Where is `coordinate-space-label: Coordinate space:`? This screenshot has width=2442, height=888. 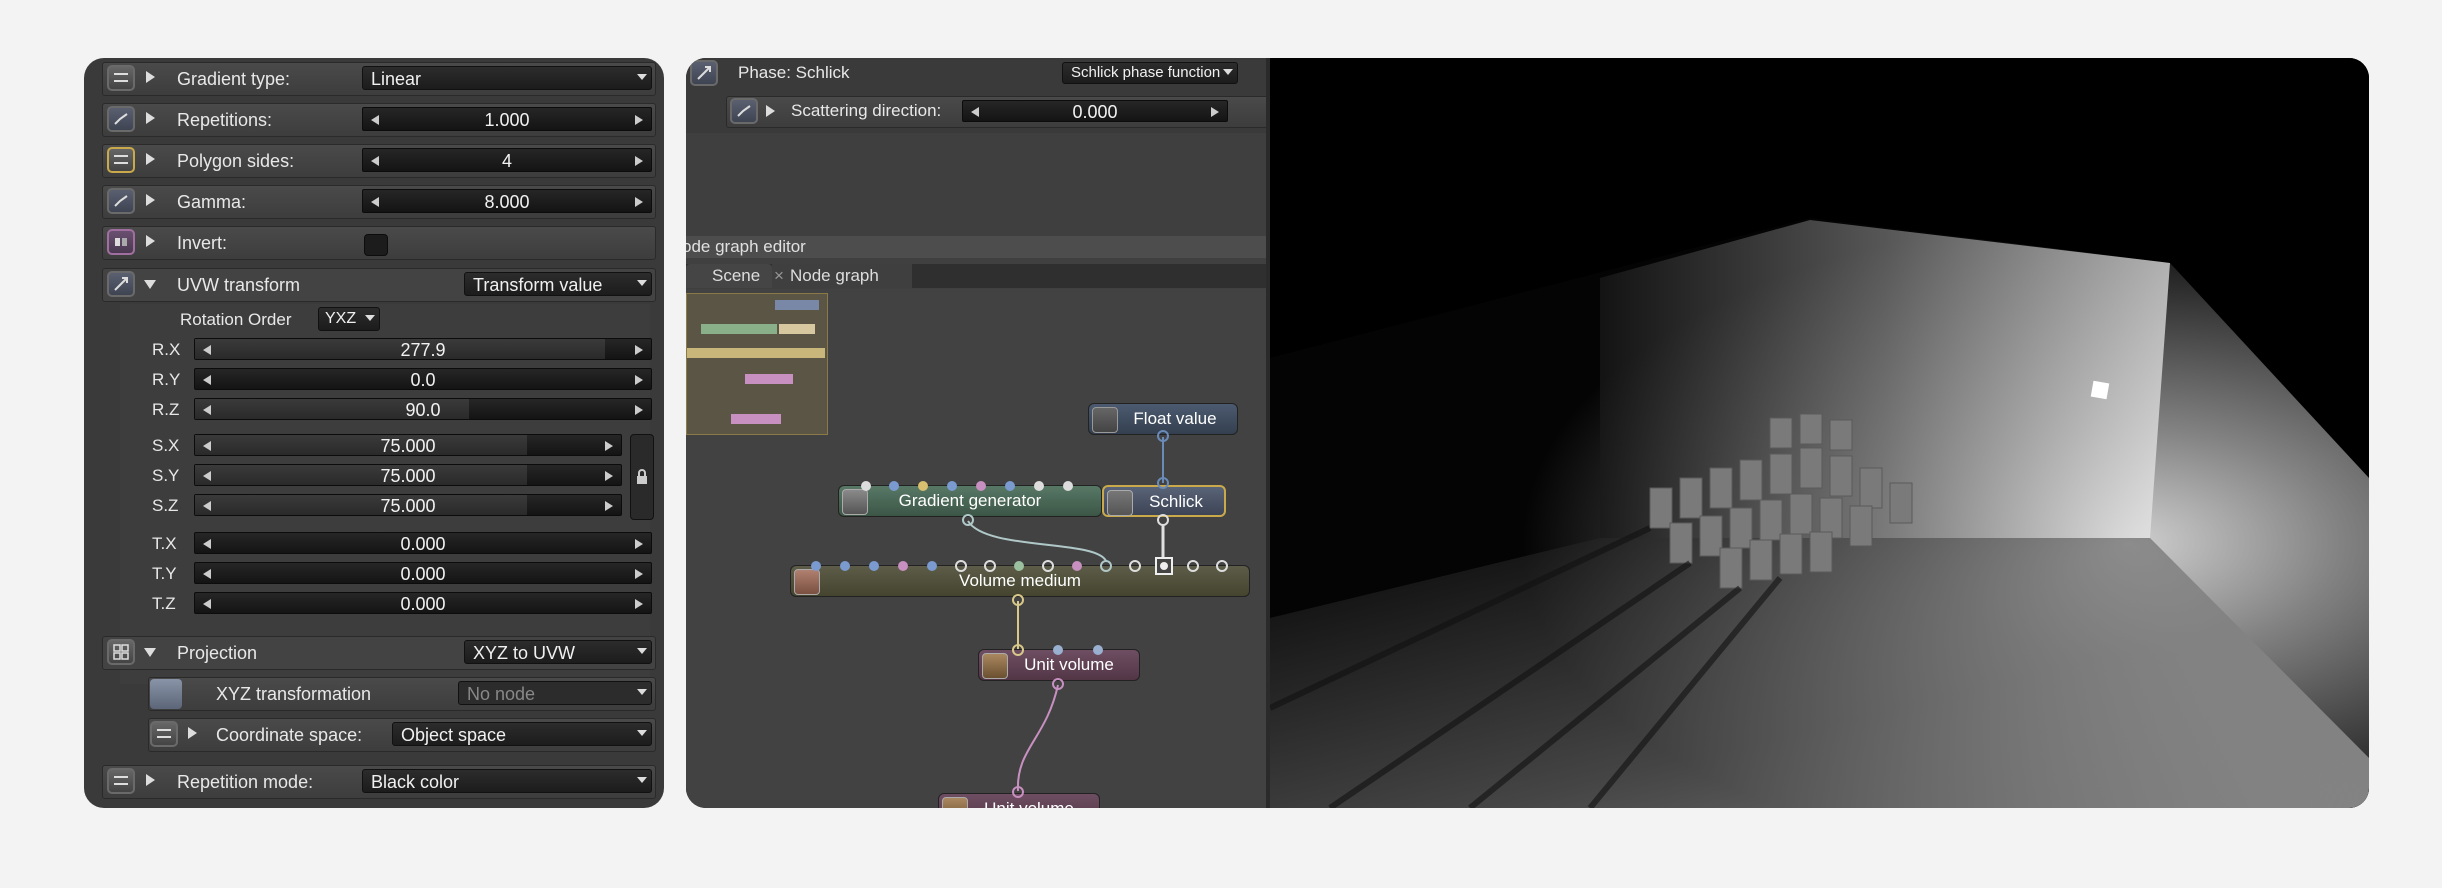
coordinate-space-label: Coordinate space: is located at coordinates (289, 735).